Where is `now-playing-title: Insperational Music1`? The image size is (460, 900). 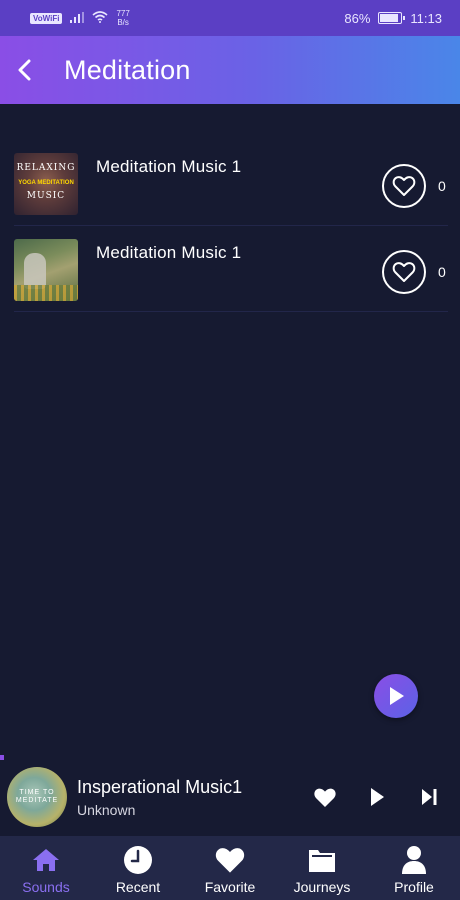 now-playing-title: Insperational Music1 is located at coordinates (160, 786).